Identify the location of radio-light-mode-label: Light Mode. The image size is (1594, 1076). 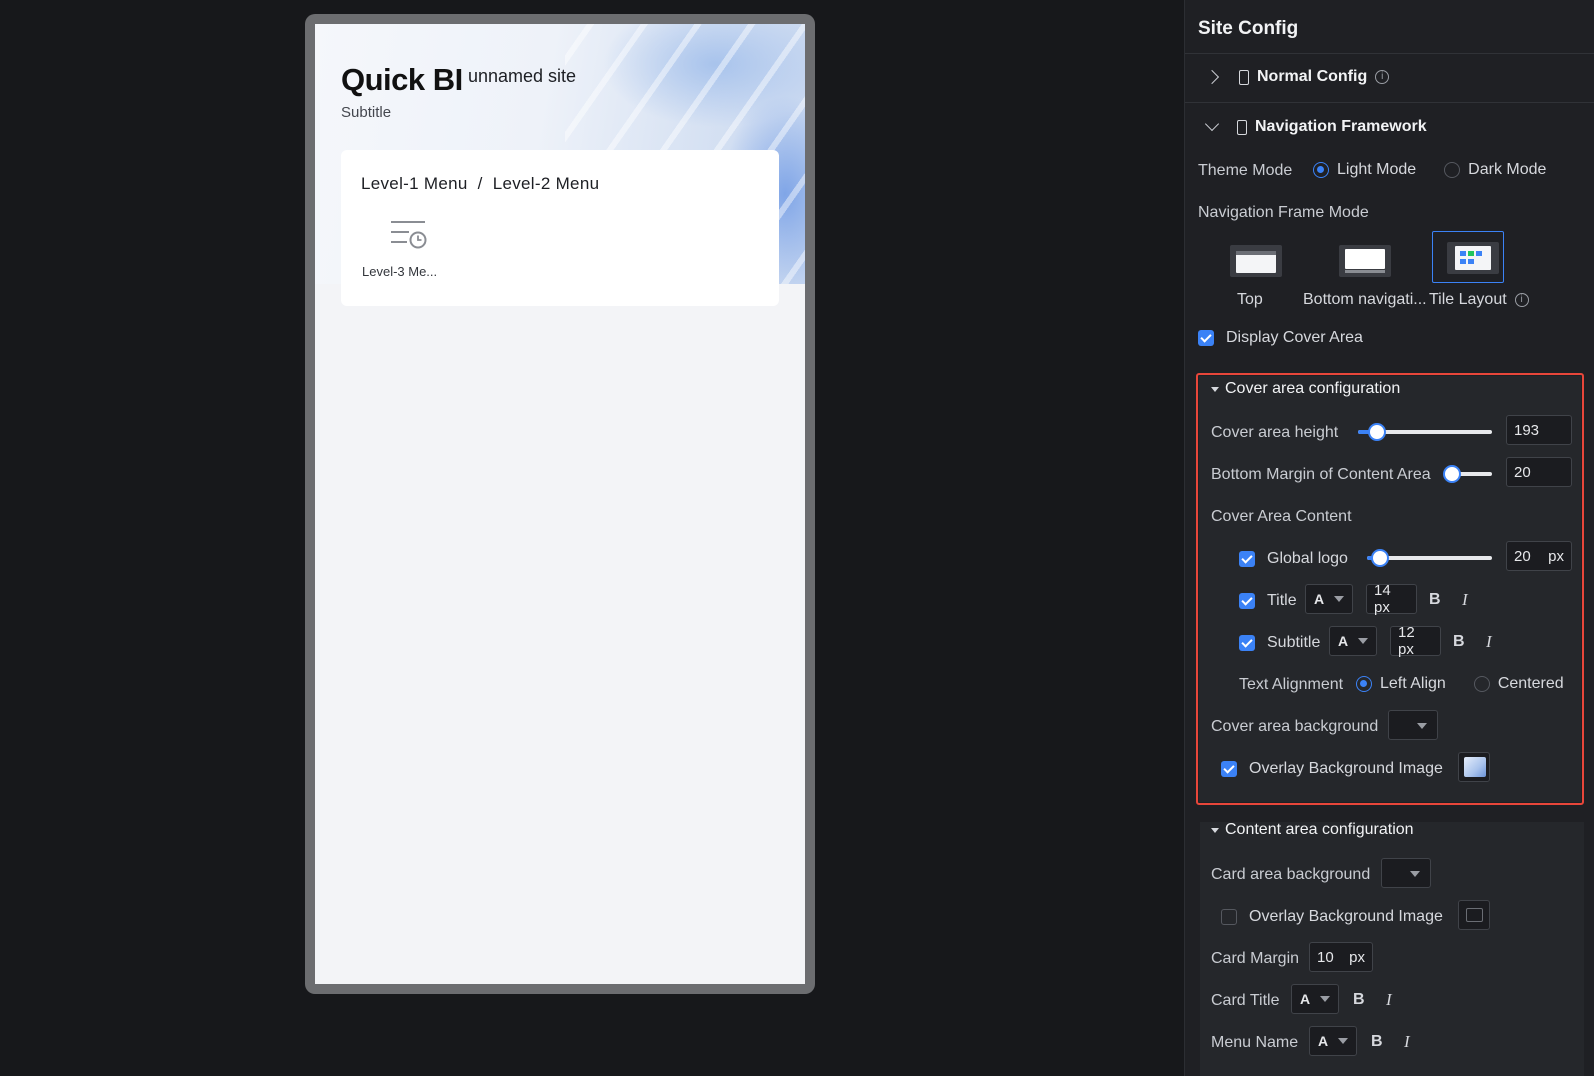
(1376, 170).